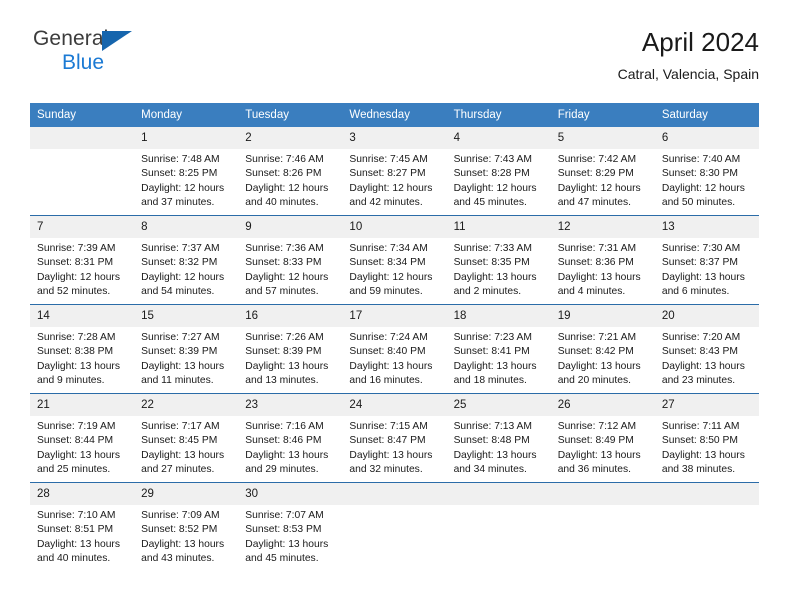 The width and height of the screenshot is (792, 612). Describe the element at coordinates (290, 138) in the screenshot. I see `day-number: 2` at that location.